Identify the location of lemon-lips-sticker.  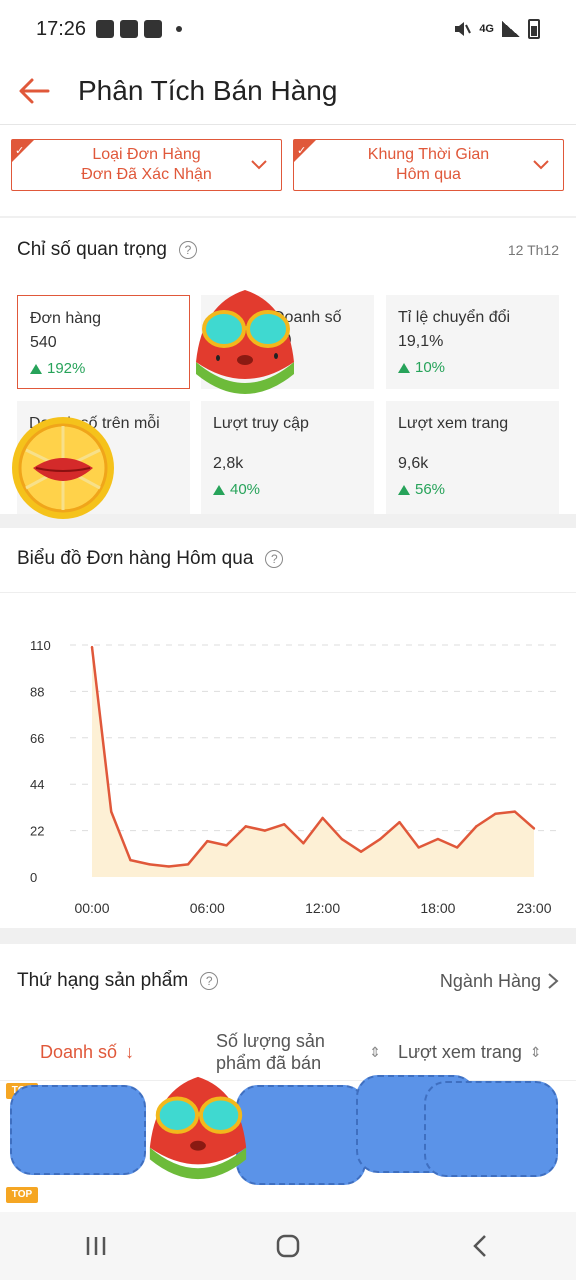
(63, 468).